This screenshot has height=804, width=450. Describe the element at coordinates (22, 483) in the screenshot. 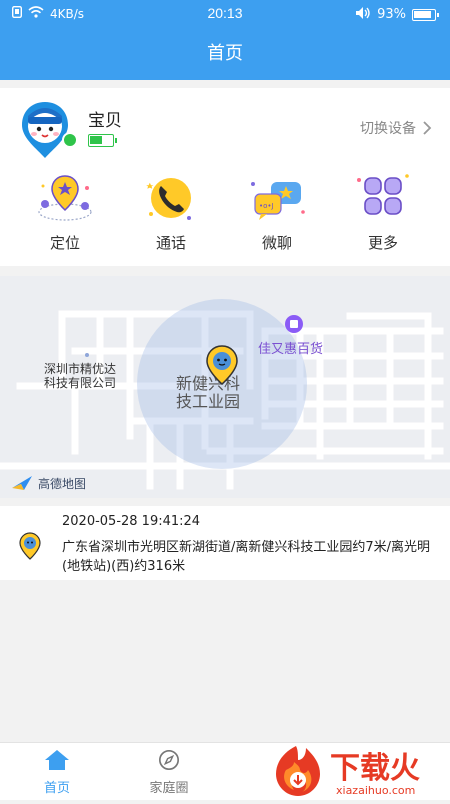

I see `amap-logo-icon` at that location.